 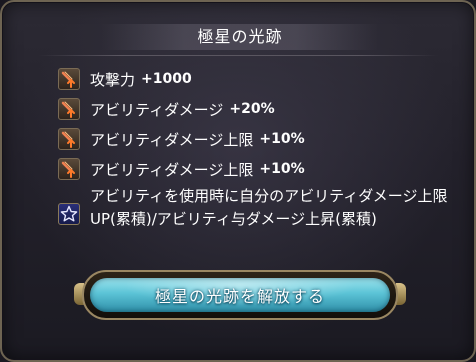 I want to click on panel-title: 極星の光跡, so click(x=240, y=36).